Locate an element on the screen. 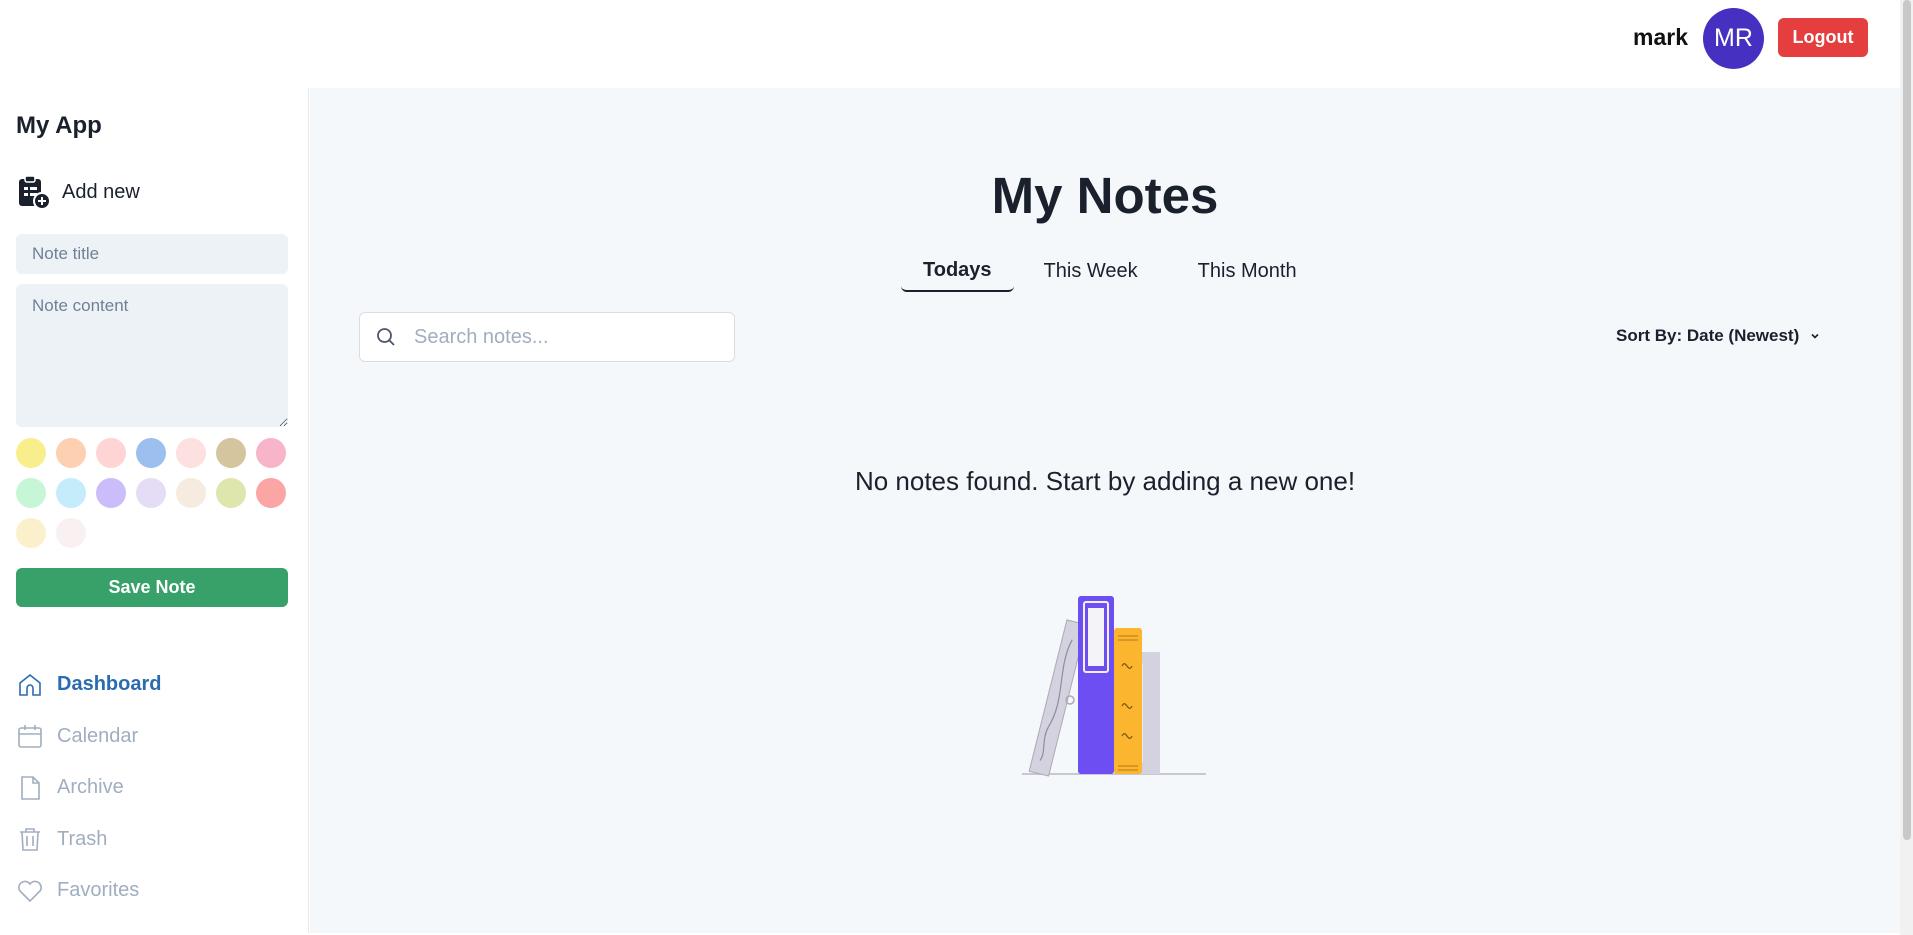 Image resolution: width=1913 pixels, height=935 pixels. sort-dropdown: Sort By: Date (Newest) is located at coordinates (1718, 336).